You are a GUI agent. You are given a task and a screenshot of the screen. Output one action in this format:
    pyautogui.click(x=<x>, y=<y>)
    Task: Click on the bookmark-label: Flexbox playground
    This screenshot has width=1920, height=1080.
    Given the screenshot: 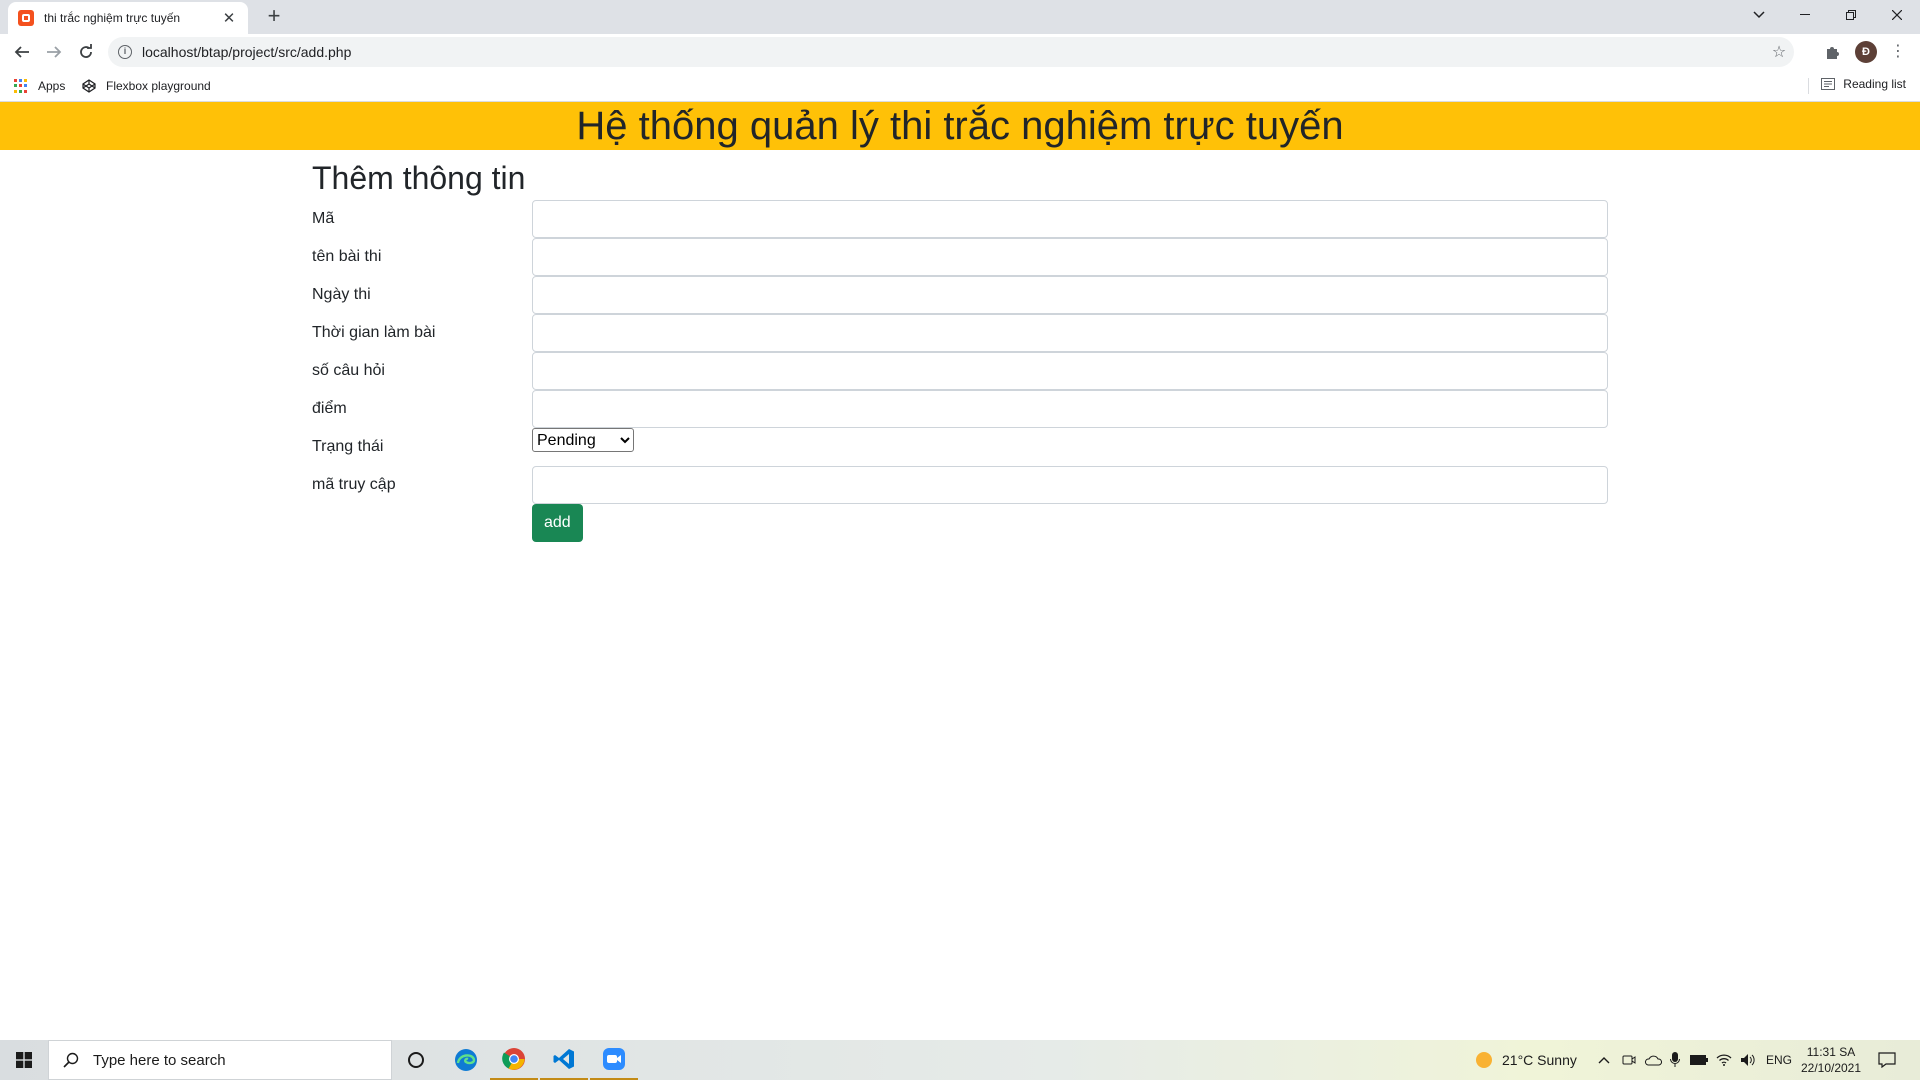 What is the action you would take?
    pyautogui.click(x=158, y=86)
    